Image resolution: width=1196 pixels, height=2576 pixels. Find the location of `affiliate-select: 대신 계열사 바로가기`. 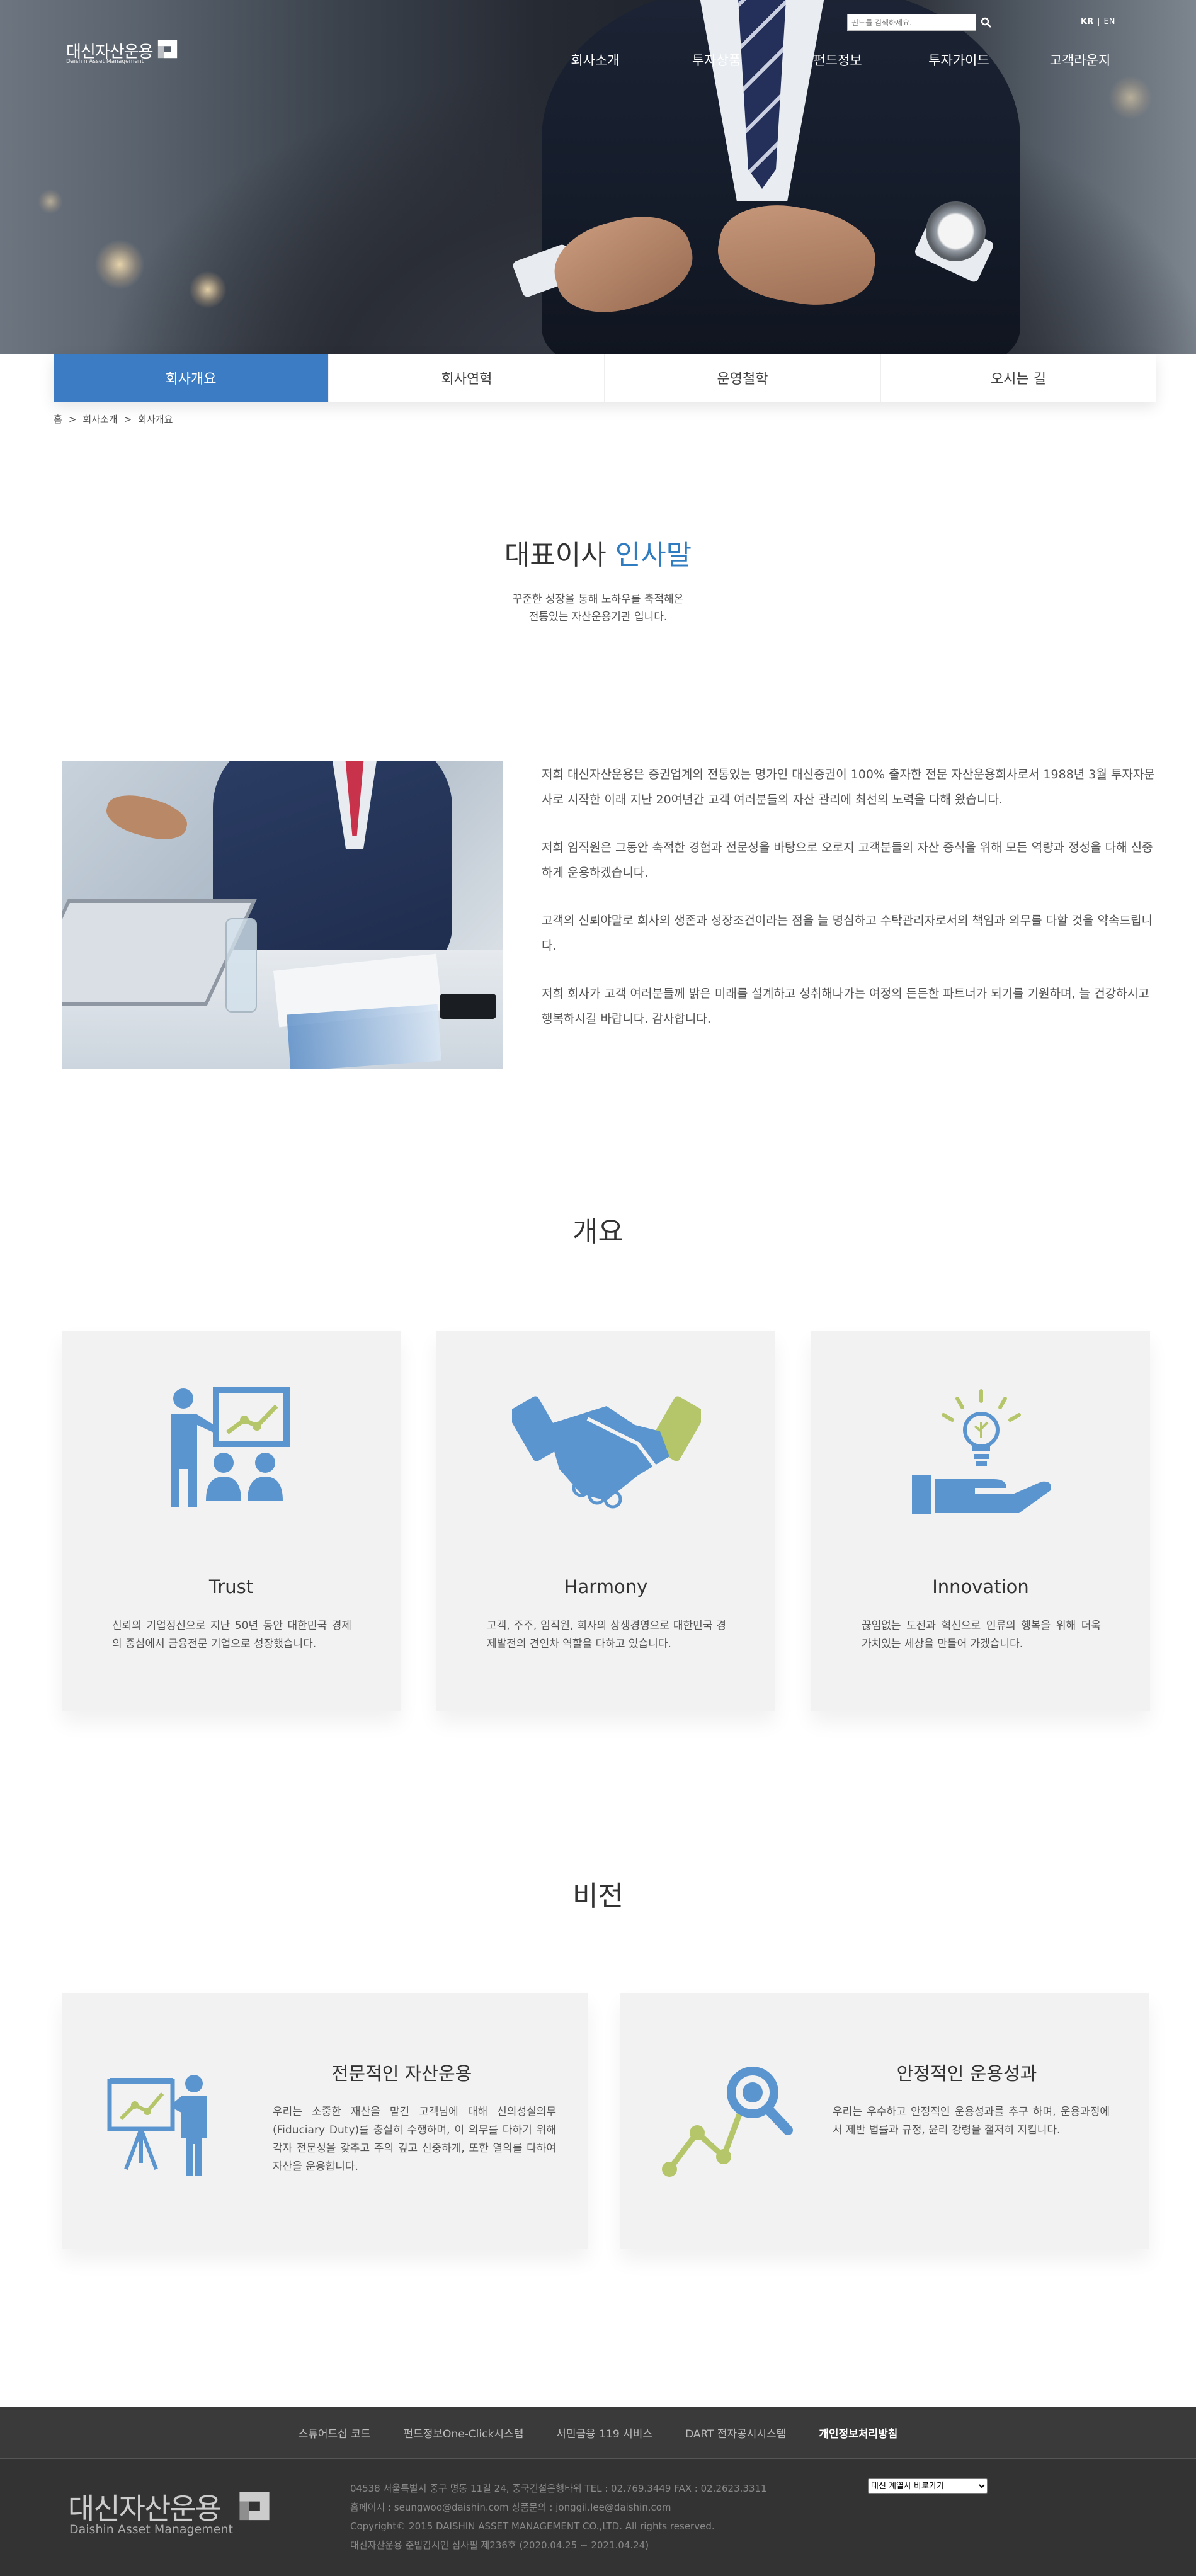

affiliate-select: 대신 계열사 바로가기 is located at coordinates (928, 2486).